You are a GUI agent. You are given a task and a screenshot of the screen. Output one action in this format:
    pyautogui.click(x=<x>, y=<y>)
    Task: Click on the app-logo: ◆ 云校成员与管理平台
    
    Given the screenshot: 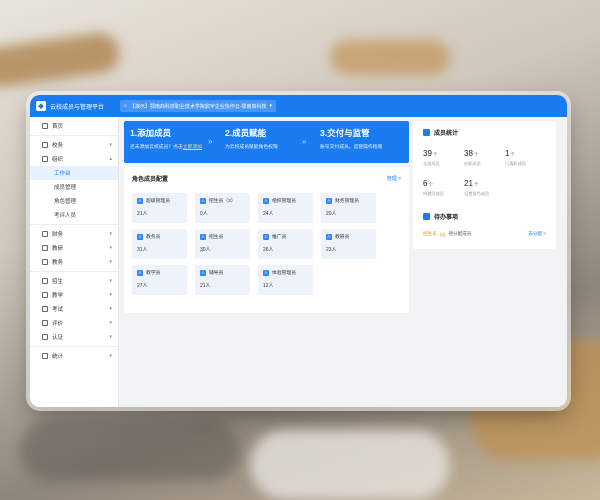 What is the action you would take?
    pyautogui.click(x=75, y=106)
    